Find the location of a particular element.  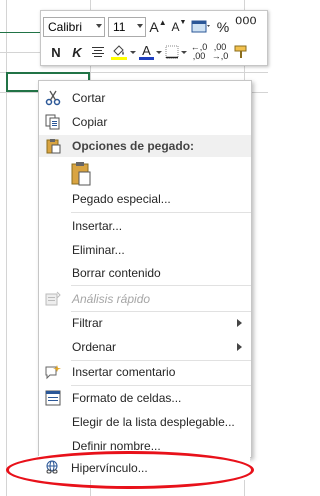

italic-label: K is located at coordinates (77, 52).